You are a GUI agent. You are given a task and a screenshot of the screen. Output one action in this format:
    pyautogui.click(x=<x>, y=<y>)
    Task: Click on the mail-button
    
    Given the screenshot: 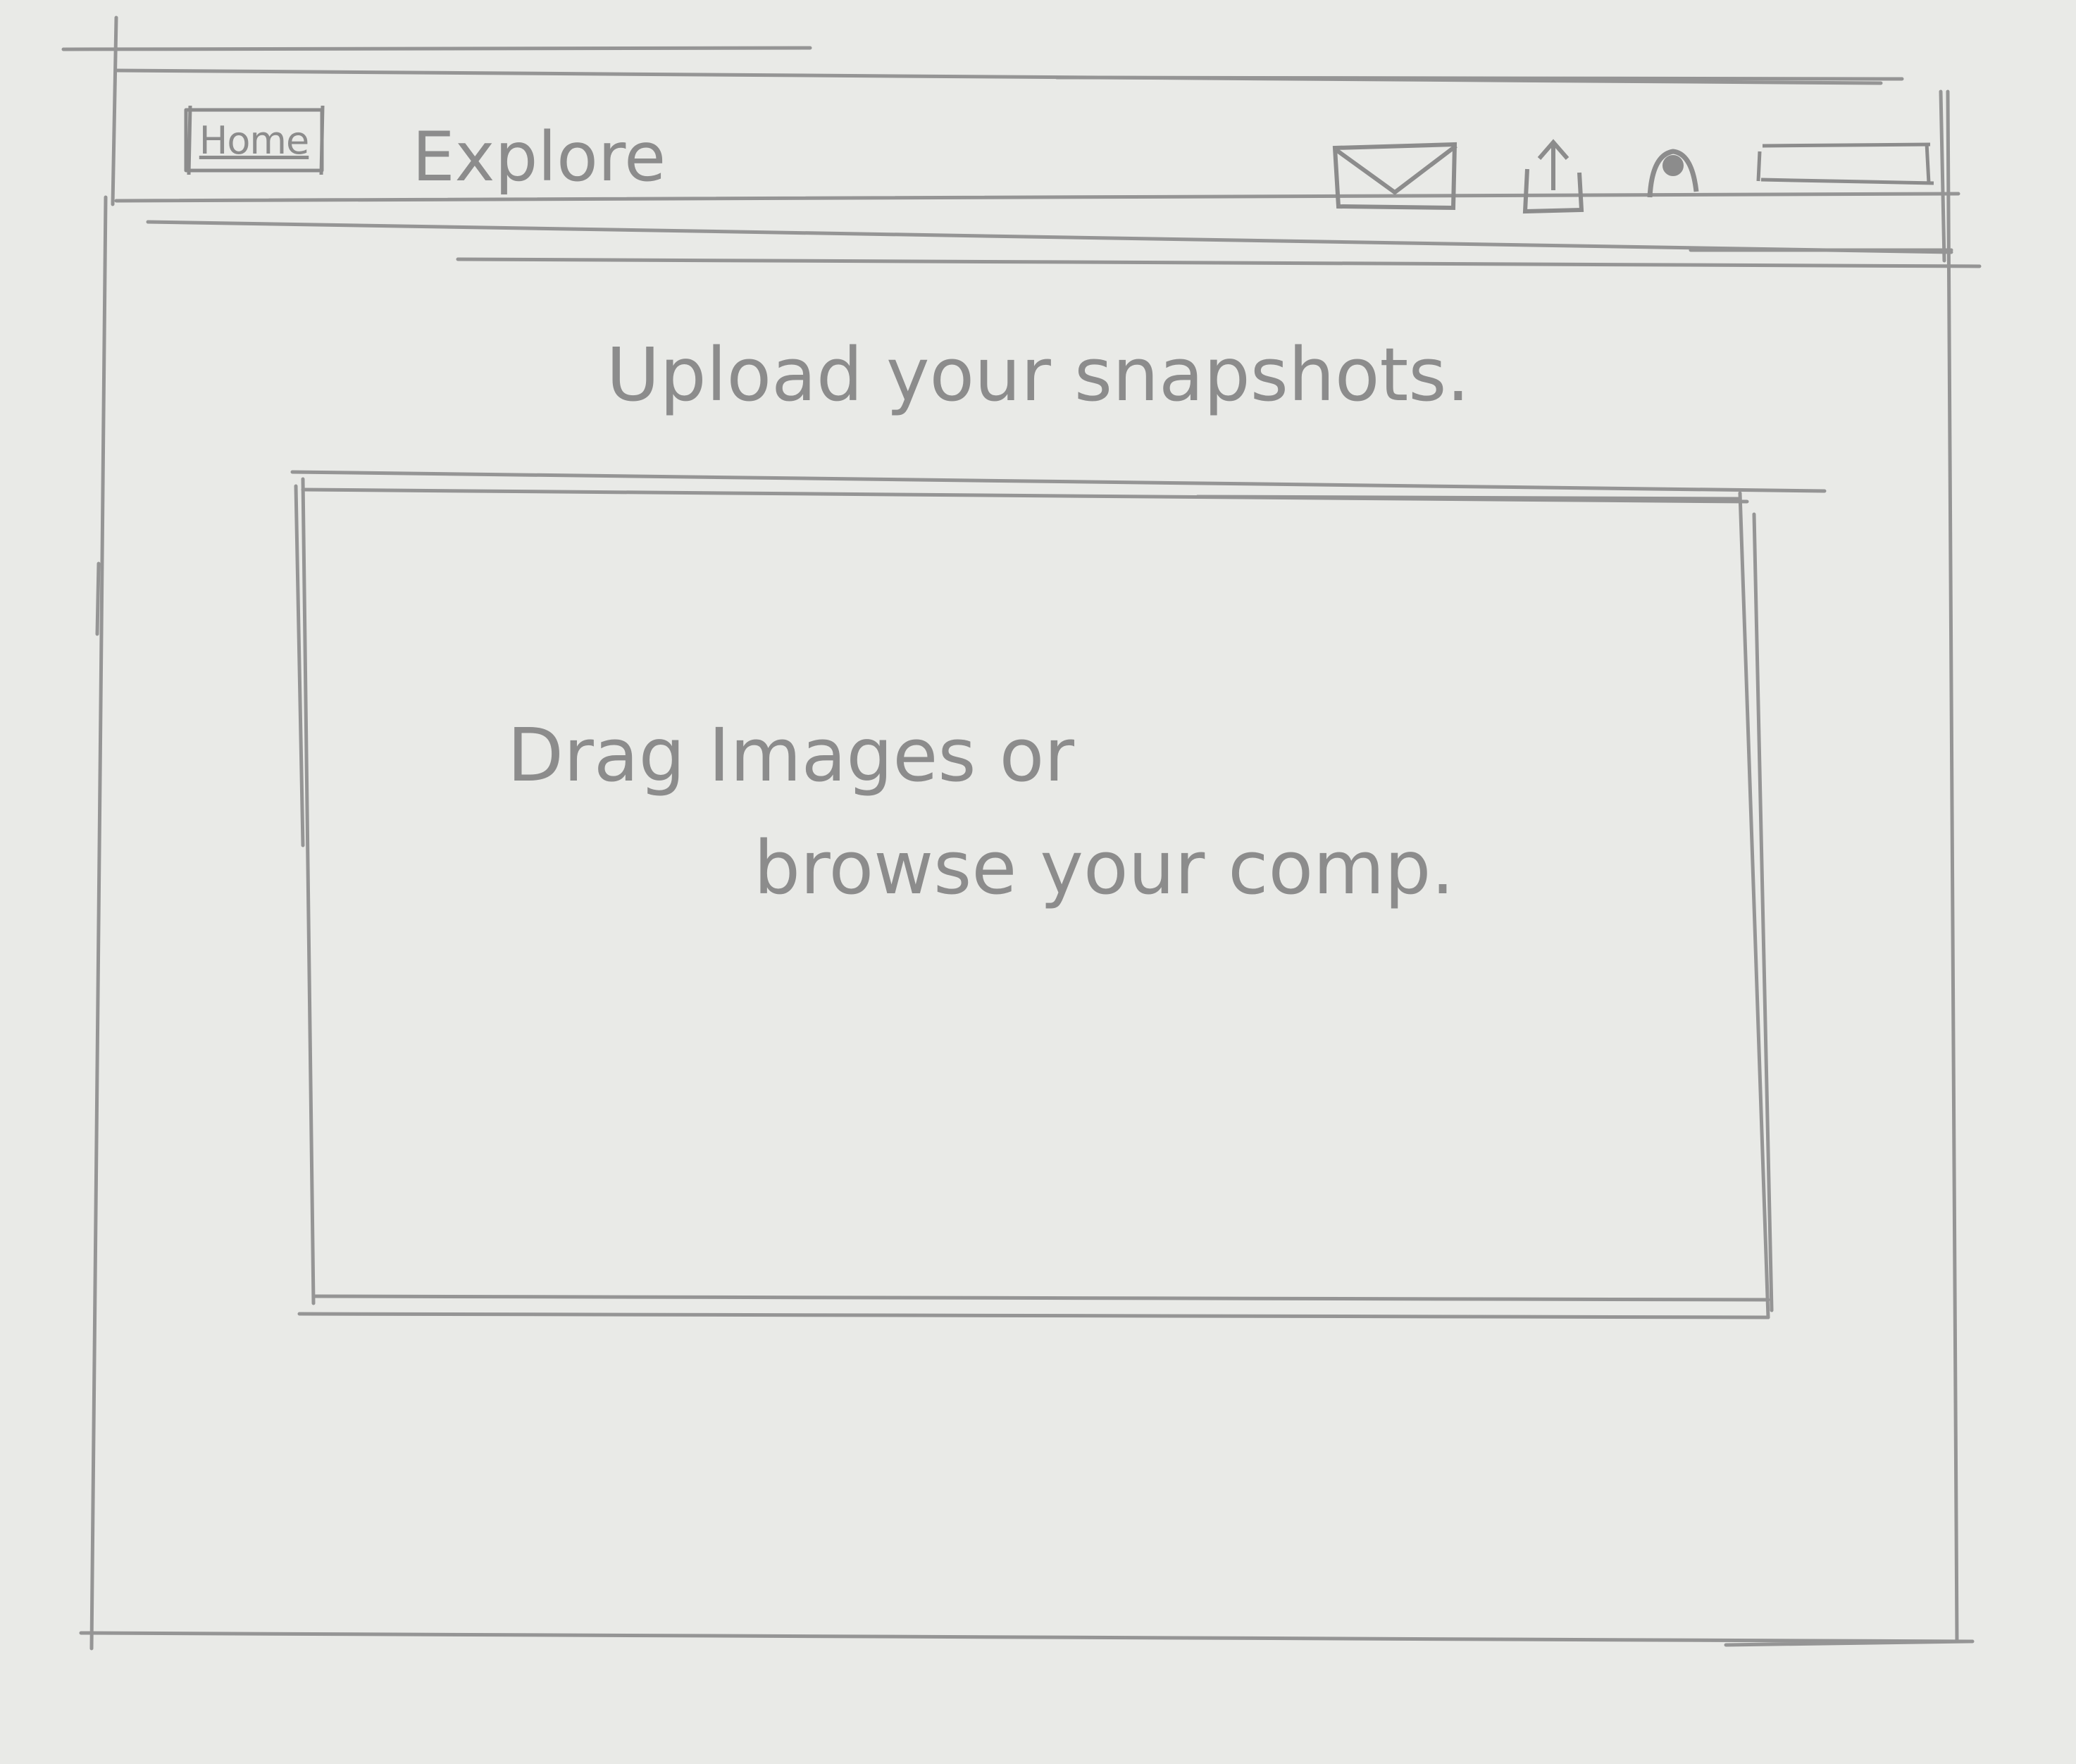 What is the action you would take?
    pyautogui.click(x=1396, y=176)
    